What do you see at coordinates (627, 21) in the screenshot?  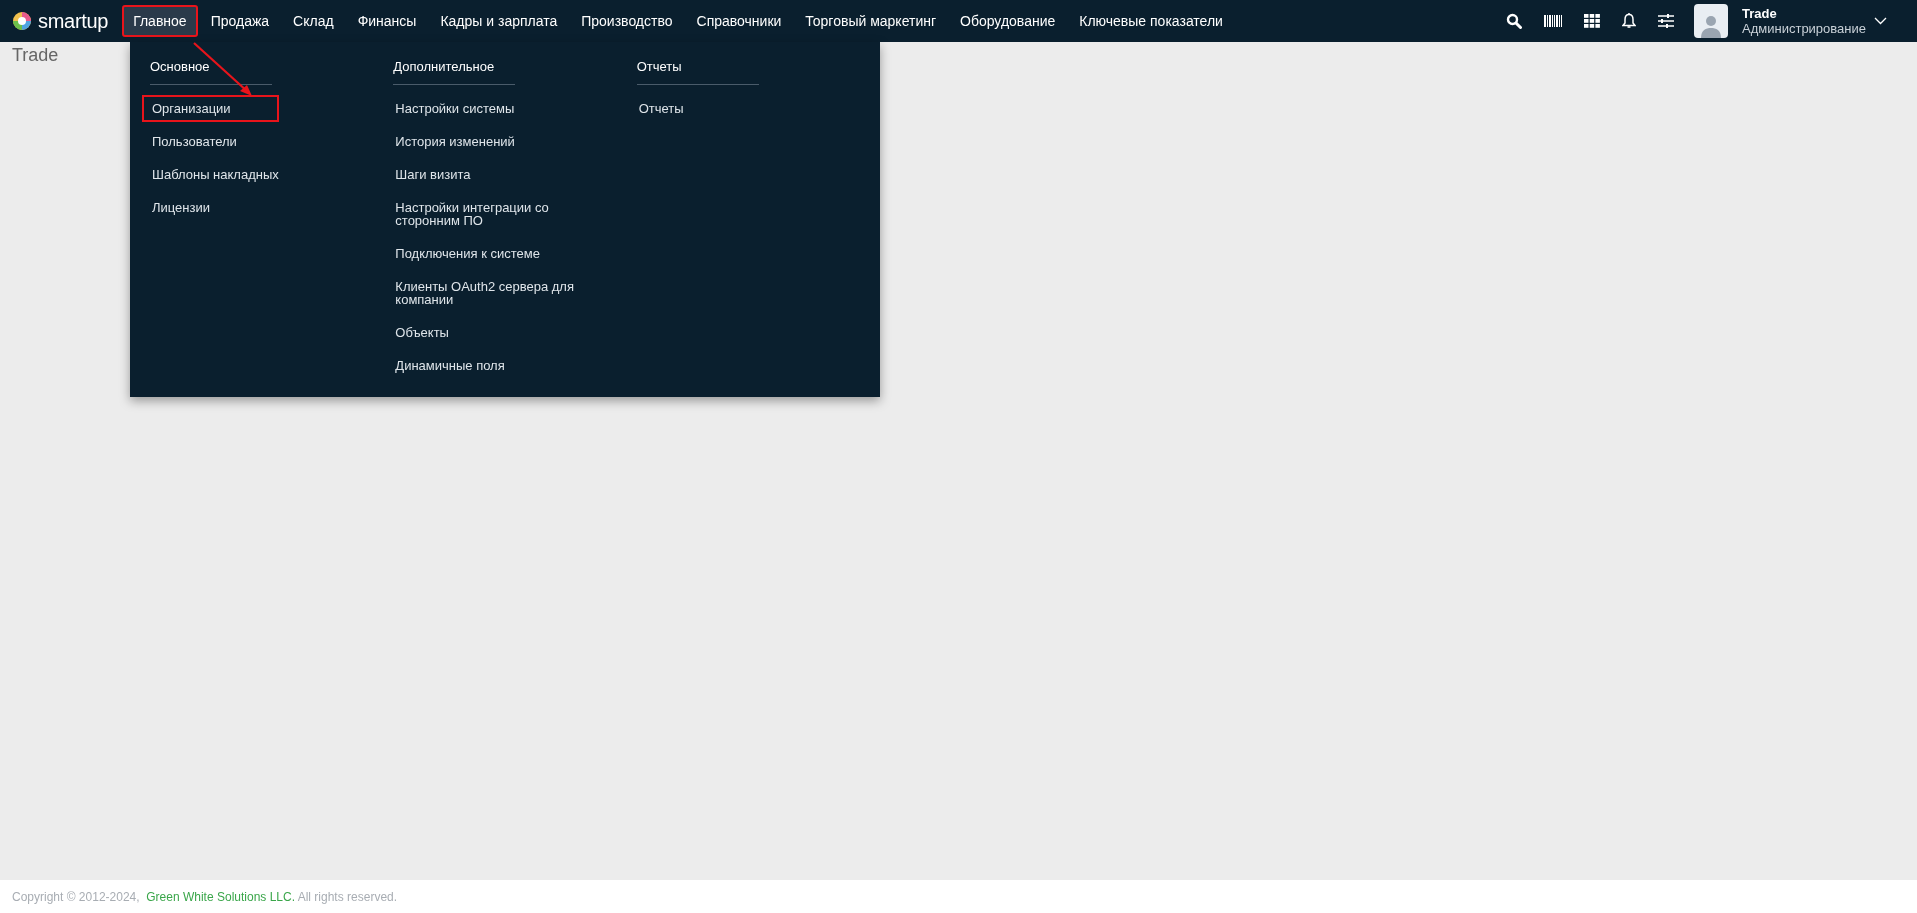 I see `nav-tab: Производство` at bounding box center [627, 21].